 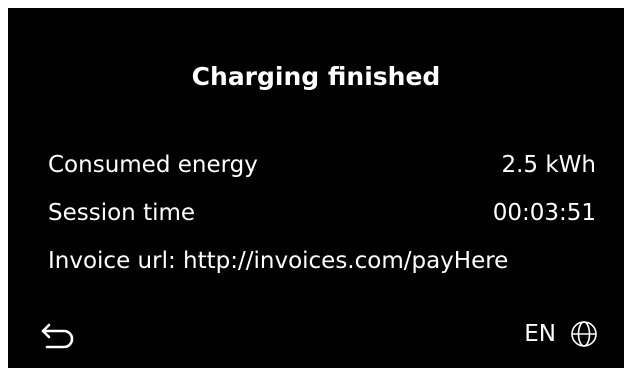 I want to click on info-row-invoice-url: Invoice url: http://invoices.com/payHere, so click(x=322, y=261).